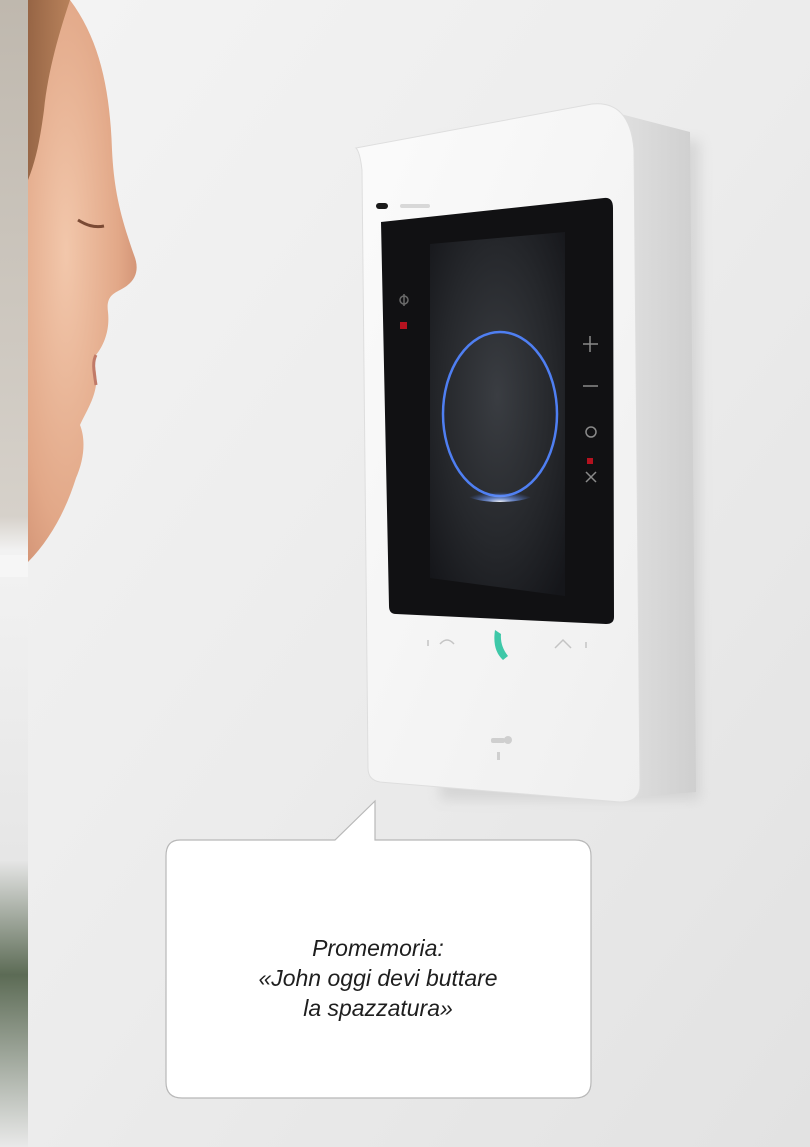 Image resolution: width=810 pixels, height=1147 pixels. Describe the element at coordinates (378, 948) in the screenshot. I see `reminder-title: Promemoria:` at that location.